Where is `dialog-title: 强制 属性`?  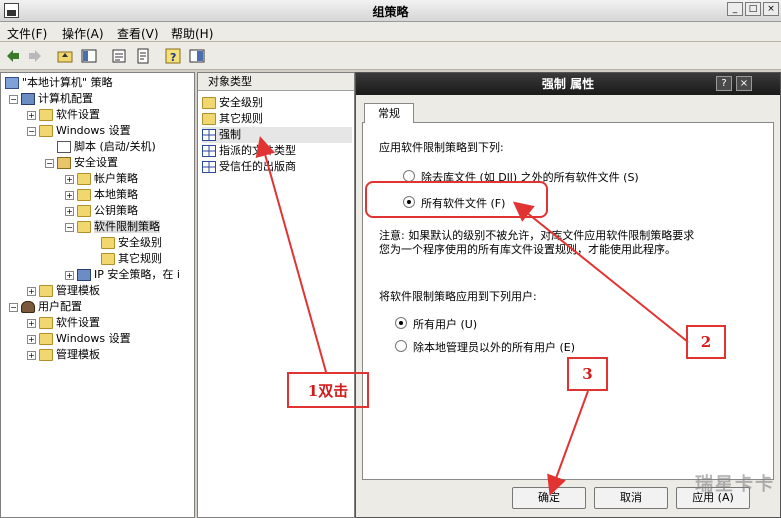 dialog-title: 强制 属性 is located at coordinates (568, 84).